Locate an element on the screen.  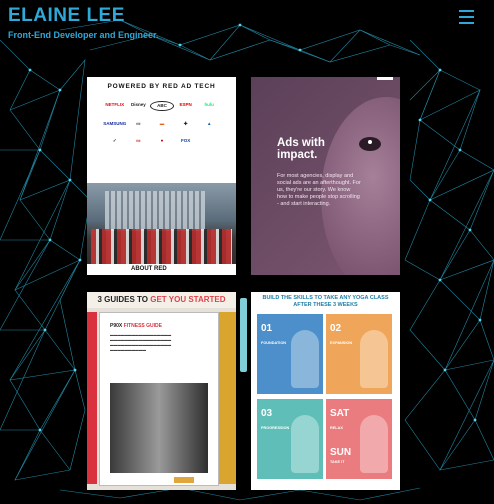
card-title: 3 GUIDES TO GET YOU STARTED is located at coordinates (161, 300).